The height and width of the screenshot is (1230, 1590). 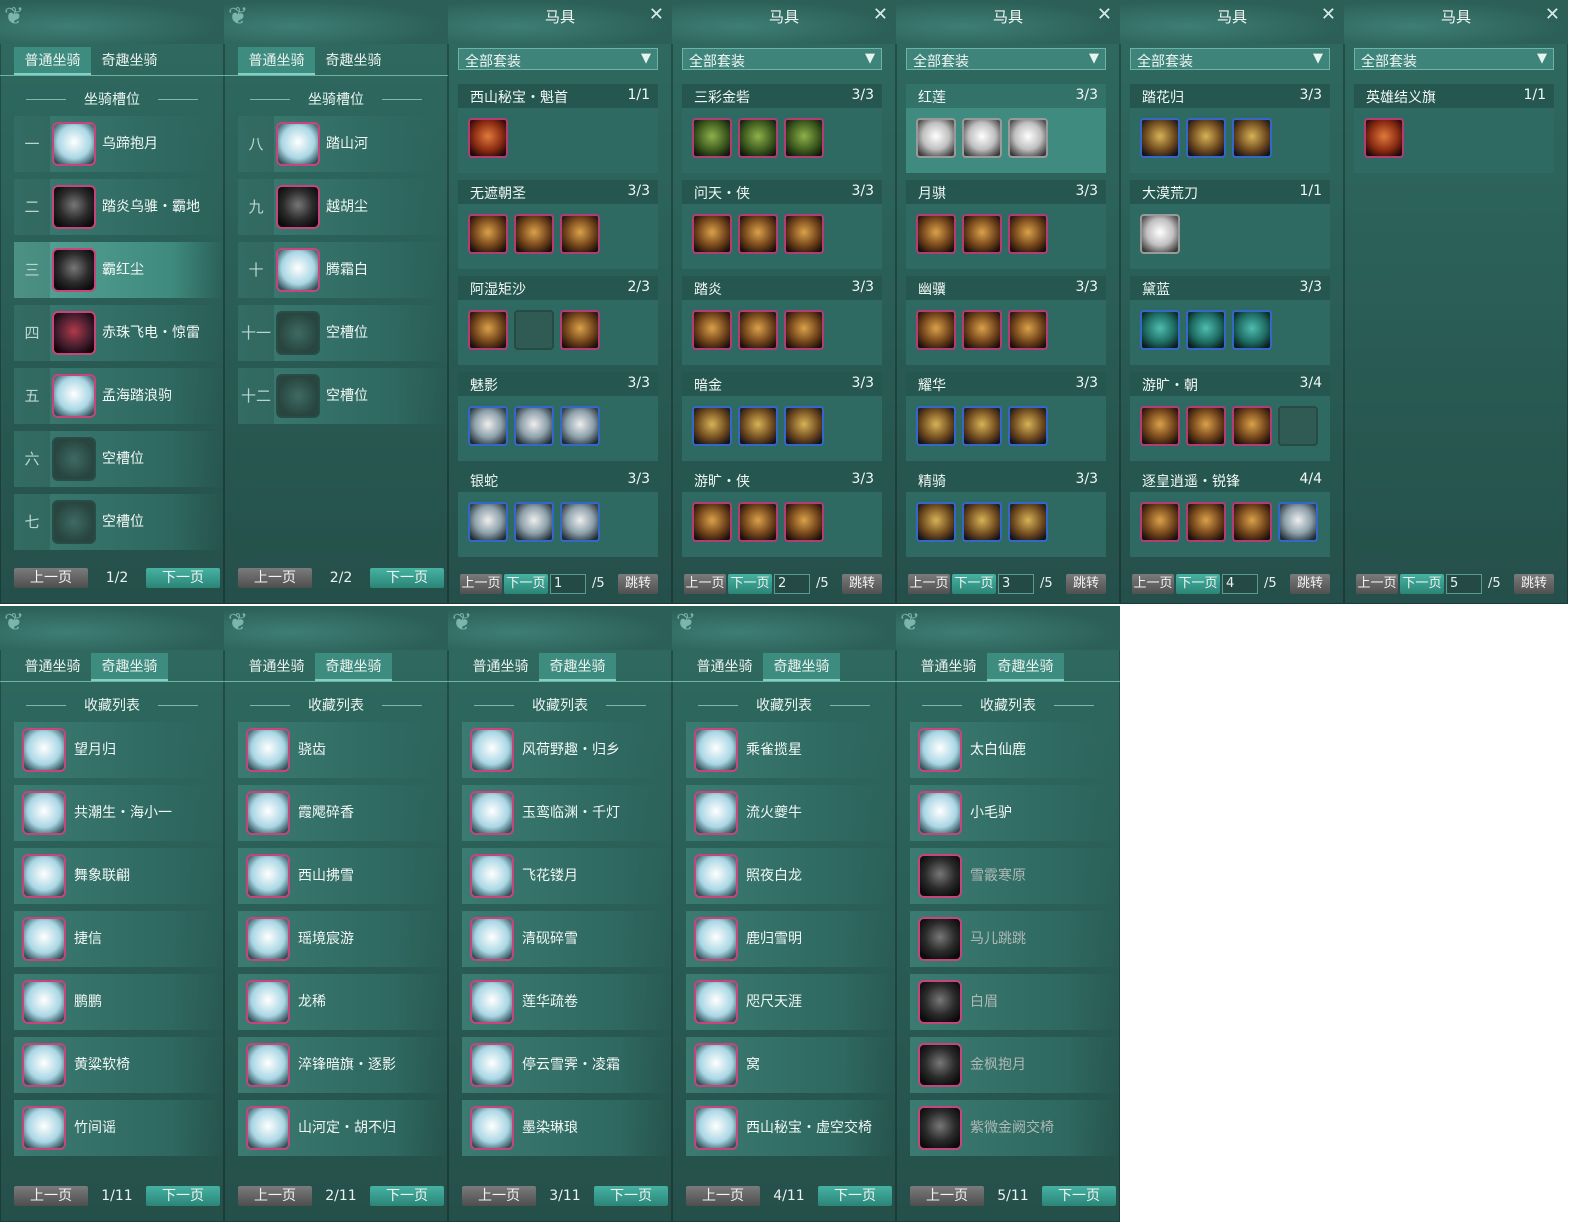 What do you see at coordinates (343, 750) in the screenshot?
I see `collection-row: 骁齿` at bounding box center [343, 750].